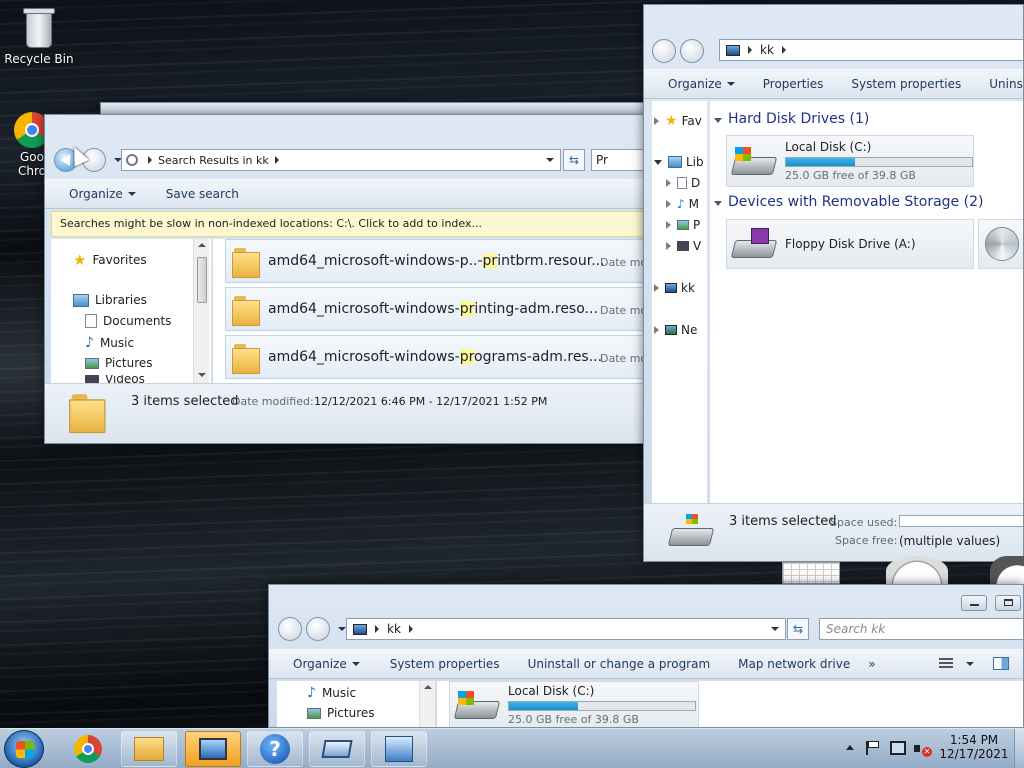 This screenshot has height=768, width=1024. Describe the element at coordinates (1001, 663) in the screenshot. I see `preview-pane-icon` at that location.